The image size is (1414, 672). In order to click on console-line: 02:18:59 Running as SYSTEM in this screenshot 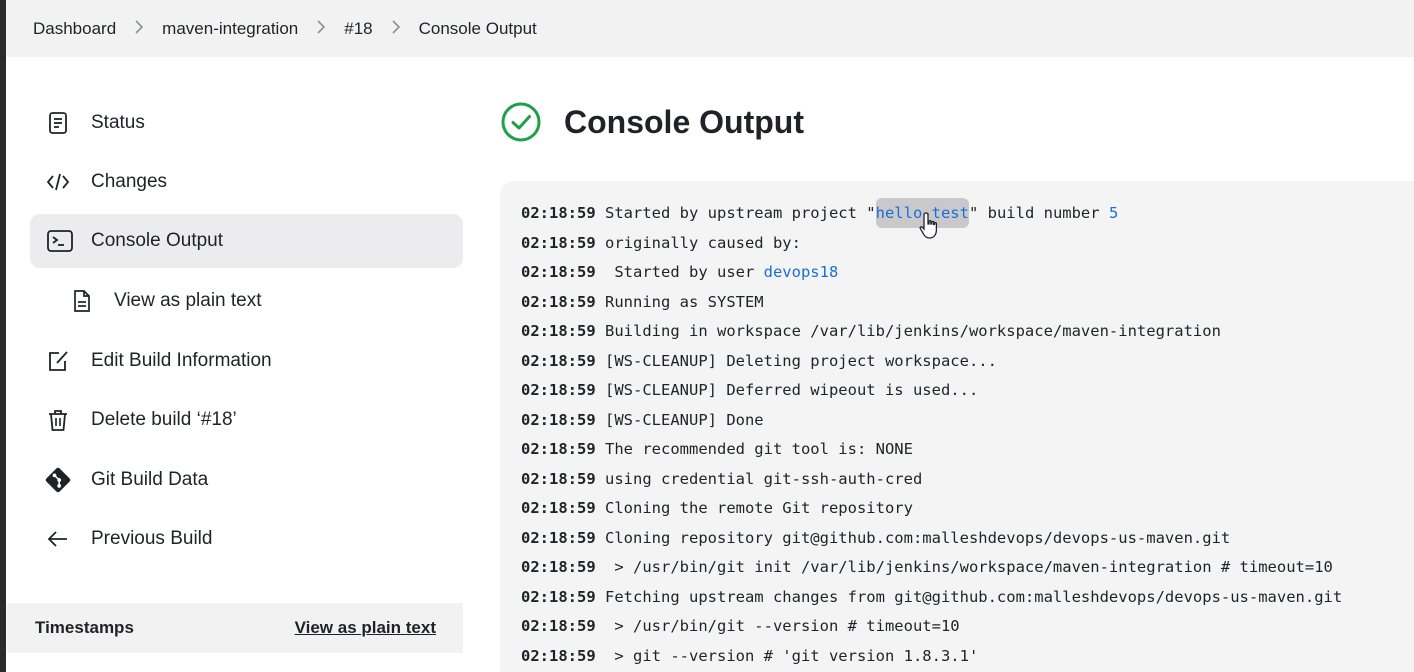, I will do `click(931, 303)`.